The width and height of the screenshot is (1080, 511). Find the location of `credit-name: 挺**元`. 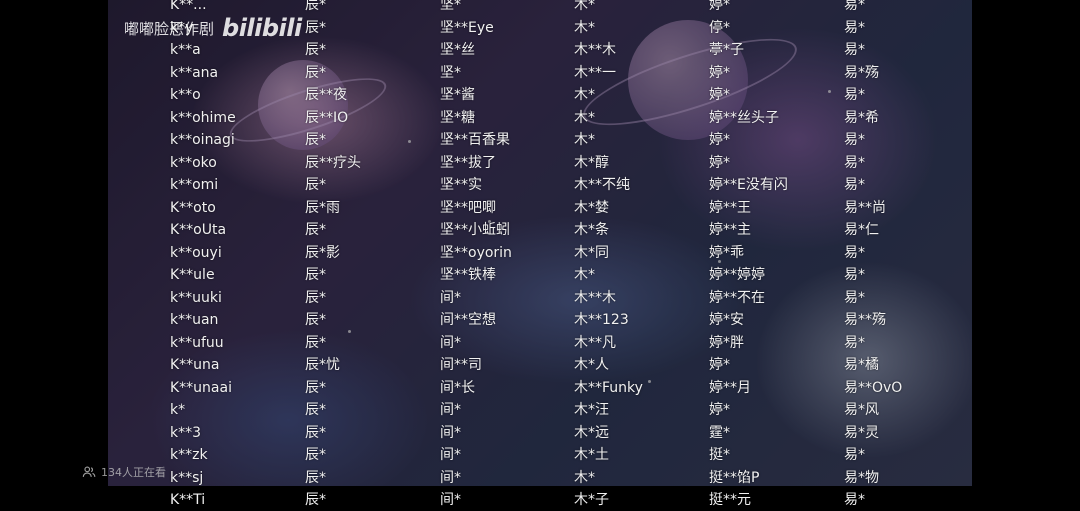

credit-name: 挺**元 is located at coordinates (730, 500).